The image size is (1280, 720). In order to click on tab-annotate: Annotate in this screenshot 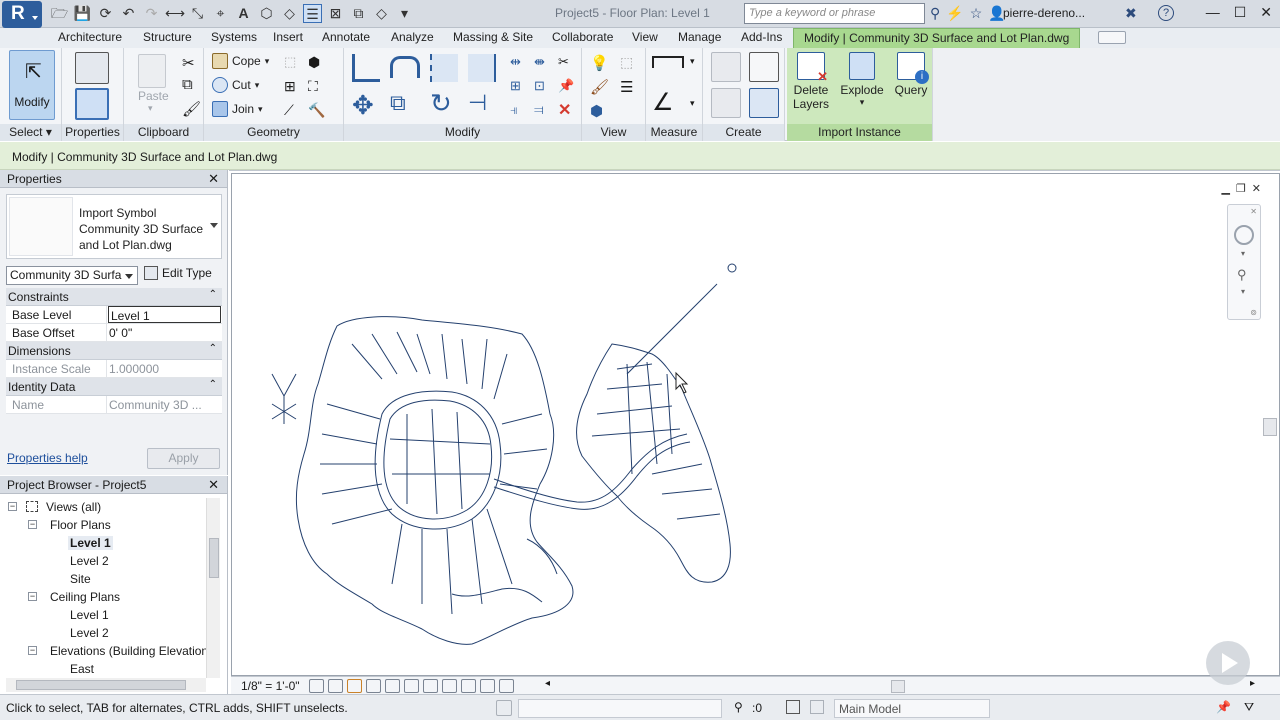, I will do `click(346, 37)`.